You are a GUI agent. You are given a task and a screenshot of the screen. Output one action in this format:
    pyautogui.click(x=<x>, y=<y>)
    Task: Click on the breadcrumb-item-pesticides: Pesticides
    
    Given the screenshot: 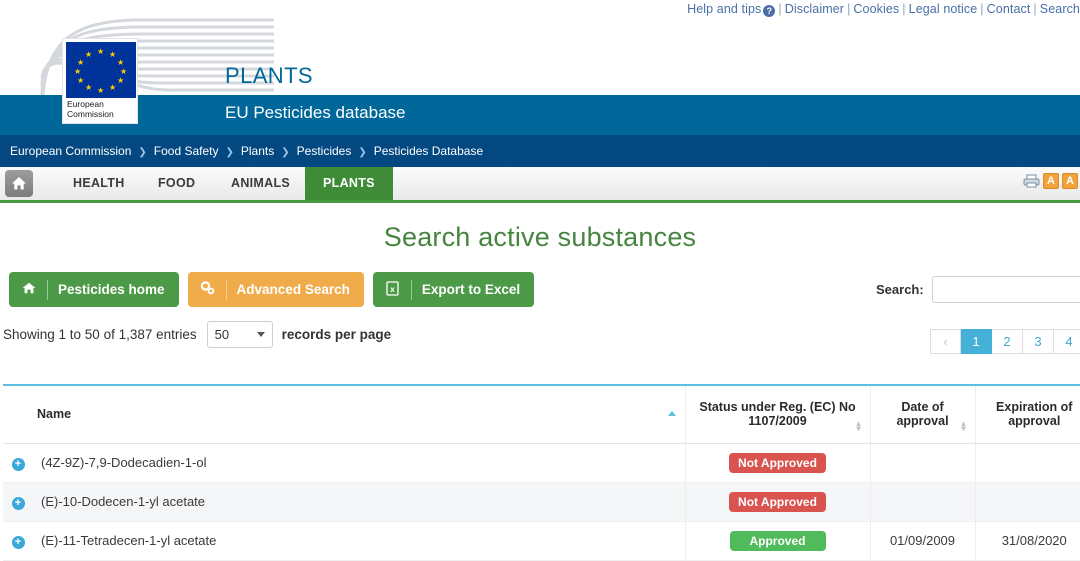 What is the action you would take?
    pyautogui.click(x=324, y=151)
    